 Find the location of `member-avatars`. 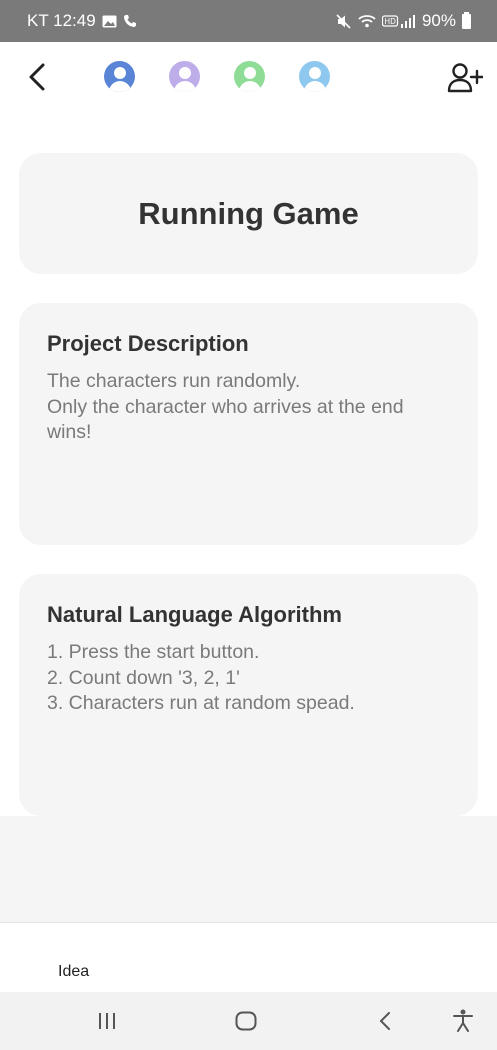

member-avatars is located at coordinates (217, 76).